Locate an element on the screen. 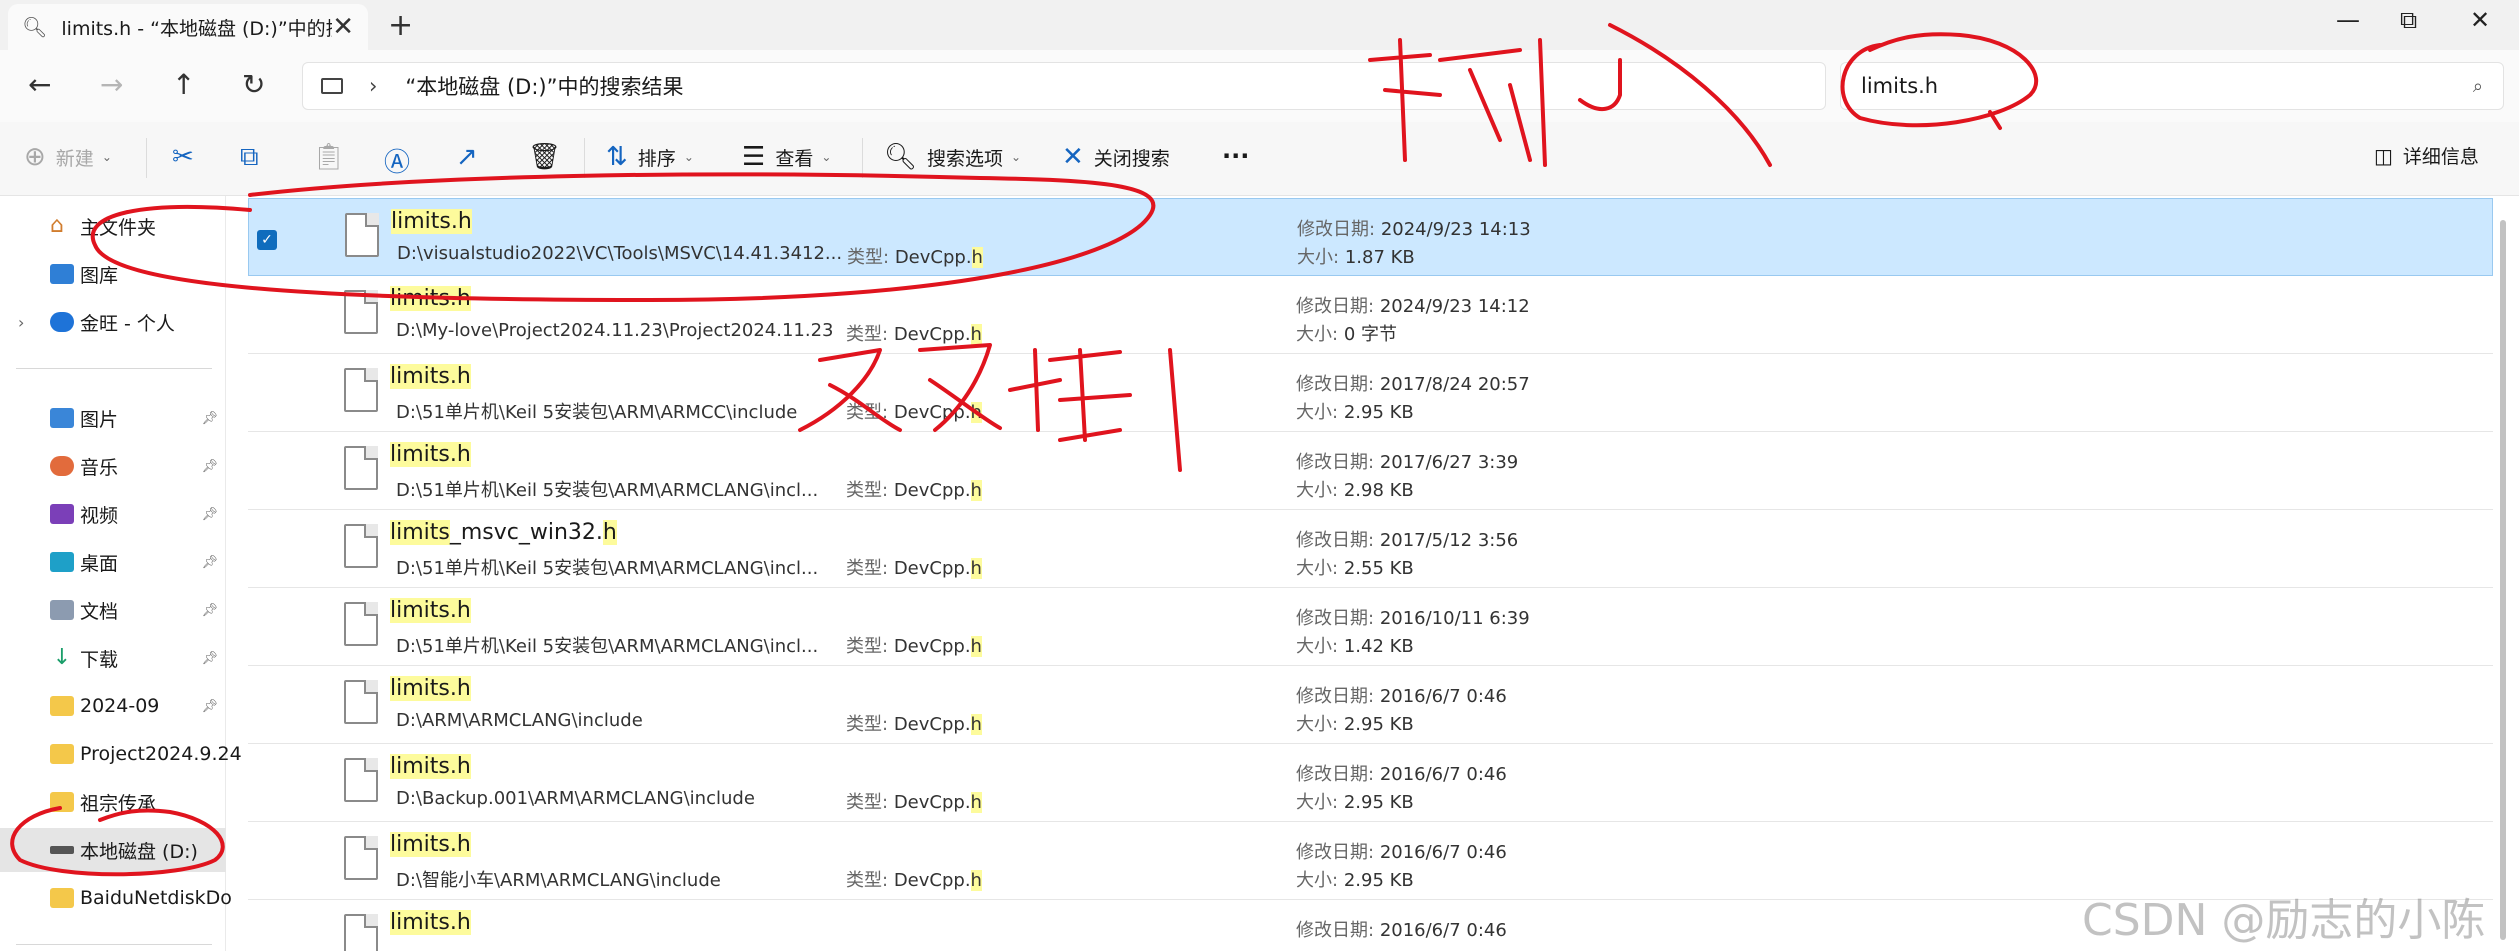 The width and height of the screenshot is (2519, 951). cut-button: ✂ is located at coordinates (188, 157).